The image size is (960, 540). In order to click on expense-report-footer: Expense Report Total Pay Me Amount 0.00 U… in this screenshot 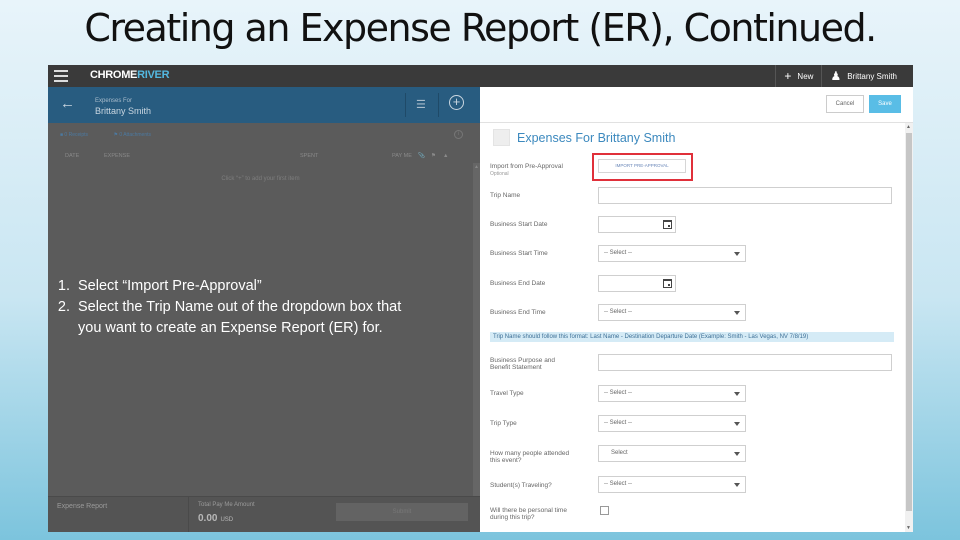, I will do `click(264, 514)`.